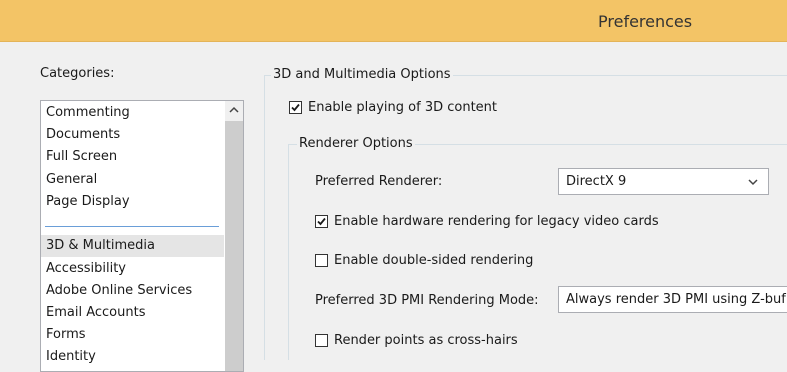  I want to click on preferred-renderer-value: DirectX 9, so click(596, 181).